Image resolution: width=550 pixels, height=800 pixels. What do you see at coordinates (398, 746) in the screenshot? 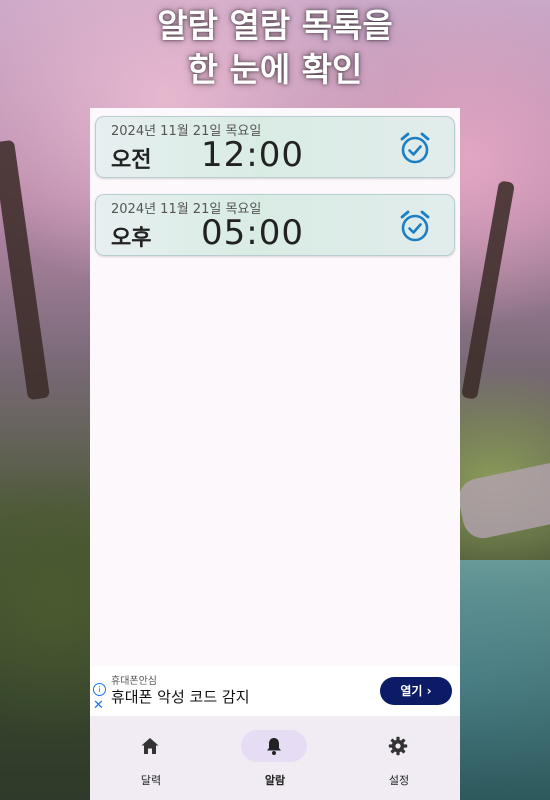
I see `gear-icon` at bounding box center [398, 746].